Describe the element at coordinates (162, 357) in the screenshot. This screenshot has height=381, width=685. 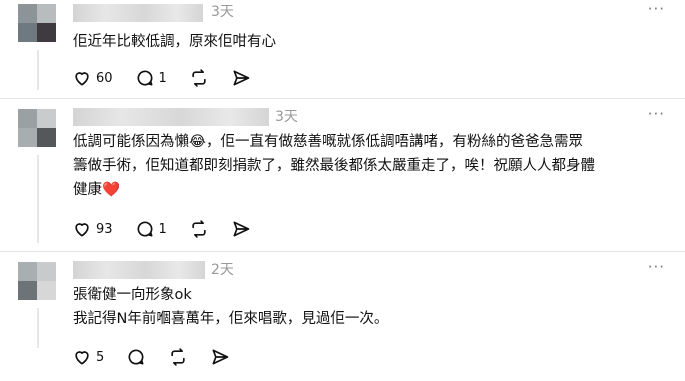
I see `action-bar: 5` at that location.